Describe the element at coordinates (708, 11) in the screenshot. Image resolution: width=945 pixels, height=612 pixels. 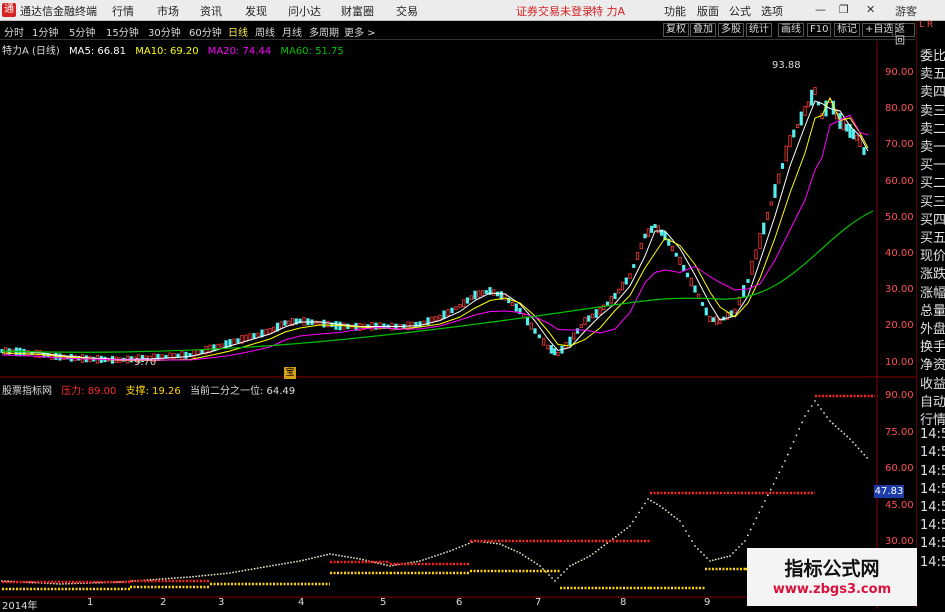
I see `menu-layout: 版面` at that location.